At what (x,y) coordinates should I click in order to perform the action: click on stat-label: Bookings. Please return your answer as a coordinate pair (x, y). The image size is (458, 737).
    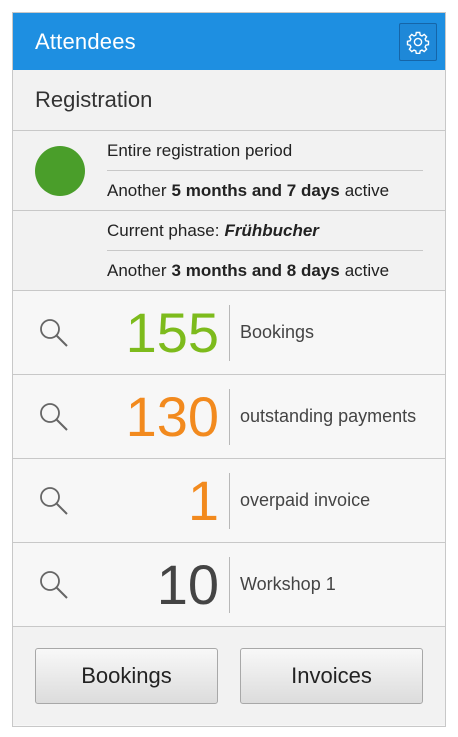
    Looking at the image, I should click on (277, 332).